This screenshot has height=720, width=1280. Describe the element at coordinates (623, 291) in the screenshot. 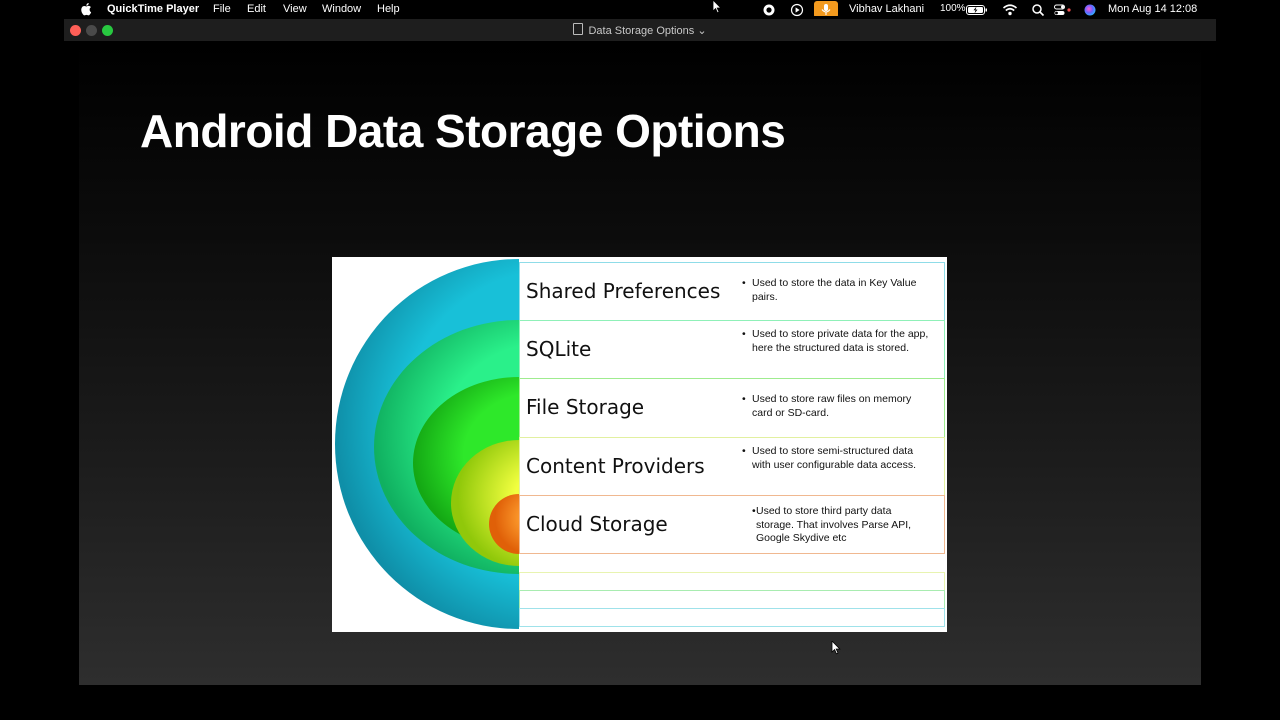

I see `row-title-shared-preferences: Shared Preferences` at that location.